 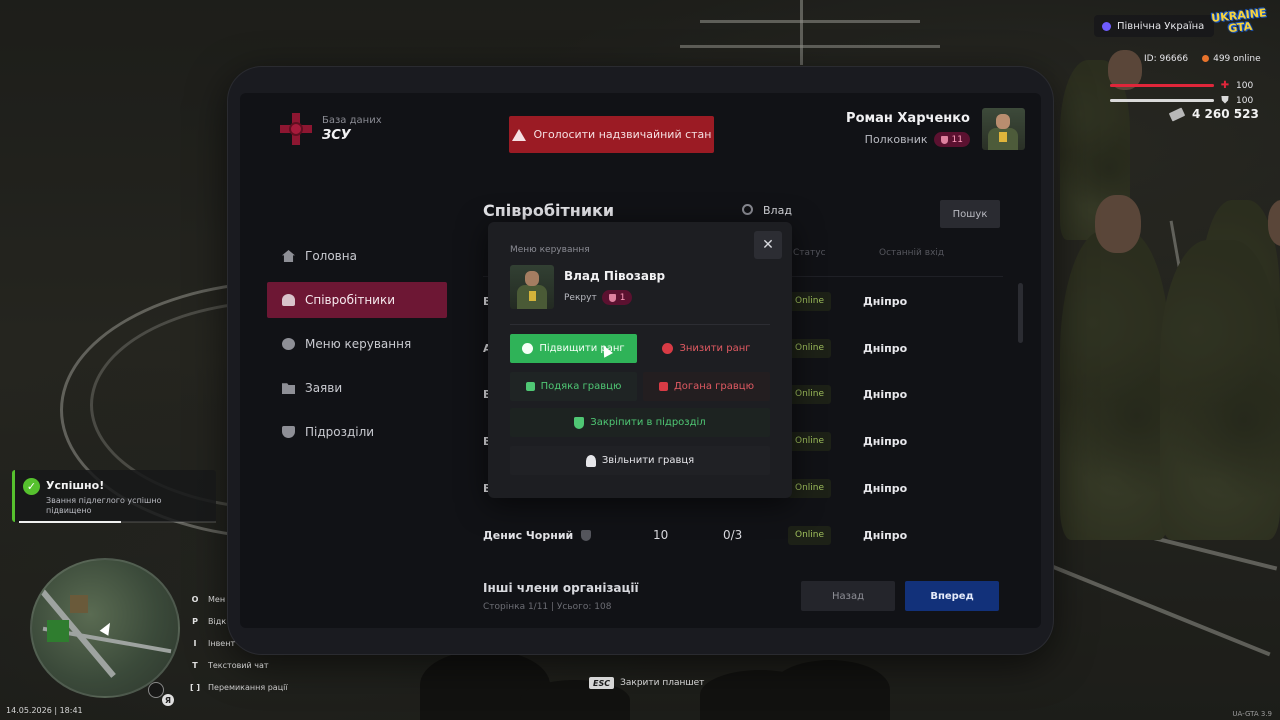 What do you see at coordinates (581, 386) in the screenshot?
I see `thank-player-label: Подяка гравцю` at bounding box center [581, 386].